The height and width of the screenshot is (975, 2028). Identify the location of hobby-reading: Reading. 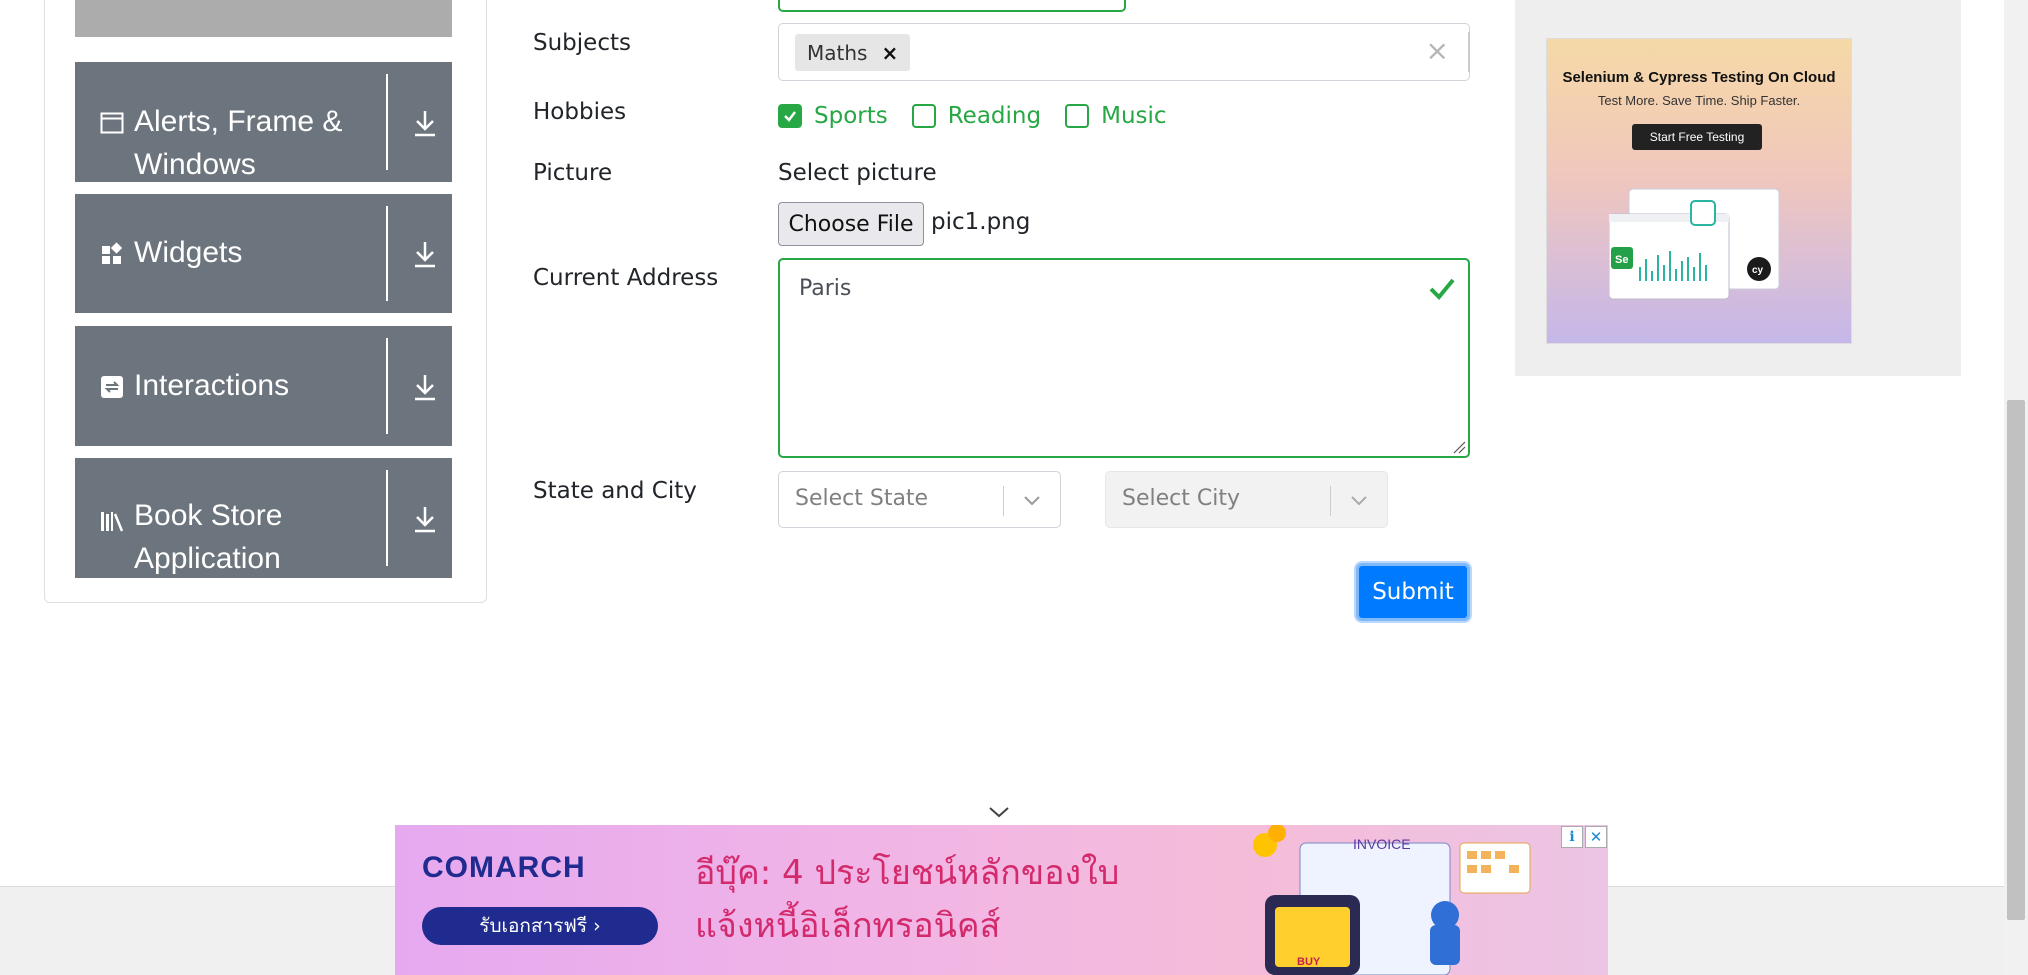
(976, 116).